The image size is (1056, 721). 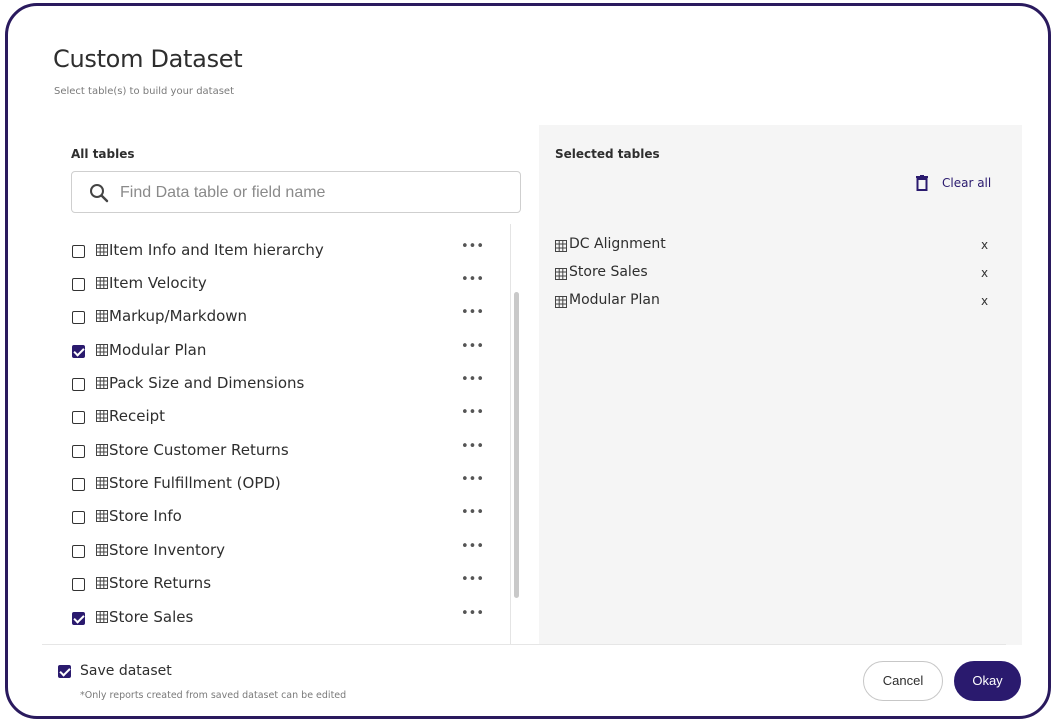 I want to click on table-name: Item Velocity, so click(x=158, y=283).